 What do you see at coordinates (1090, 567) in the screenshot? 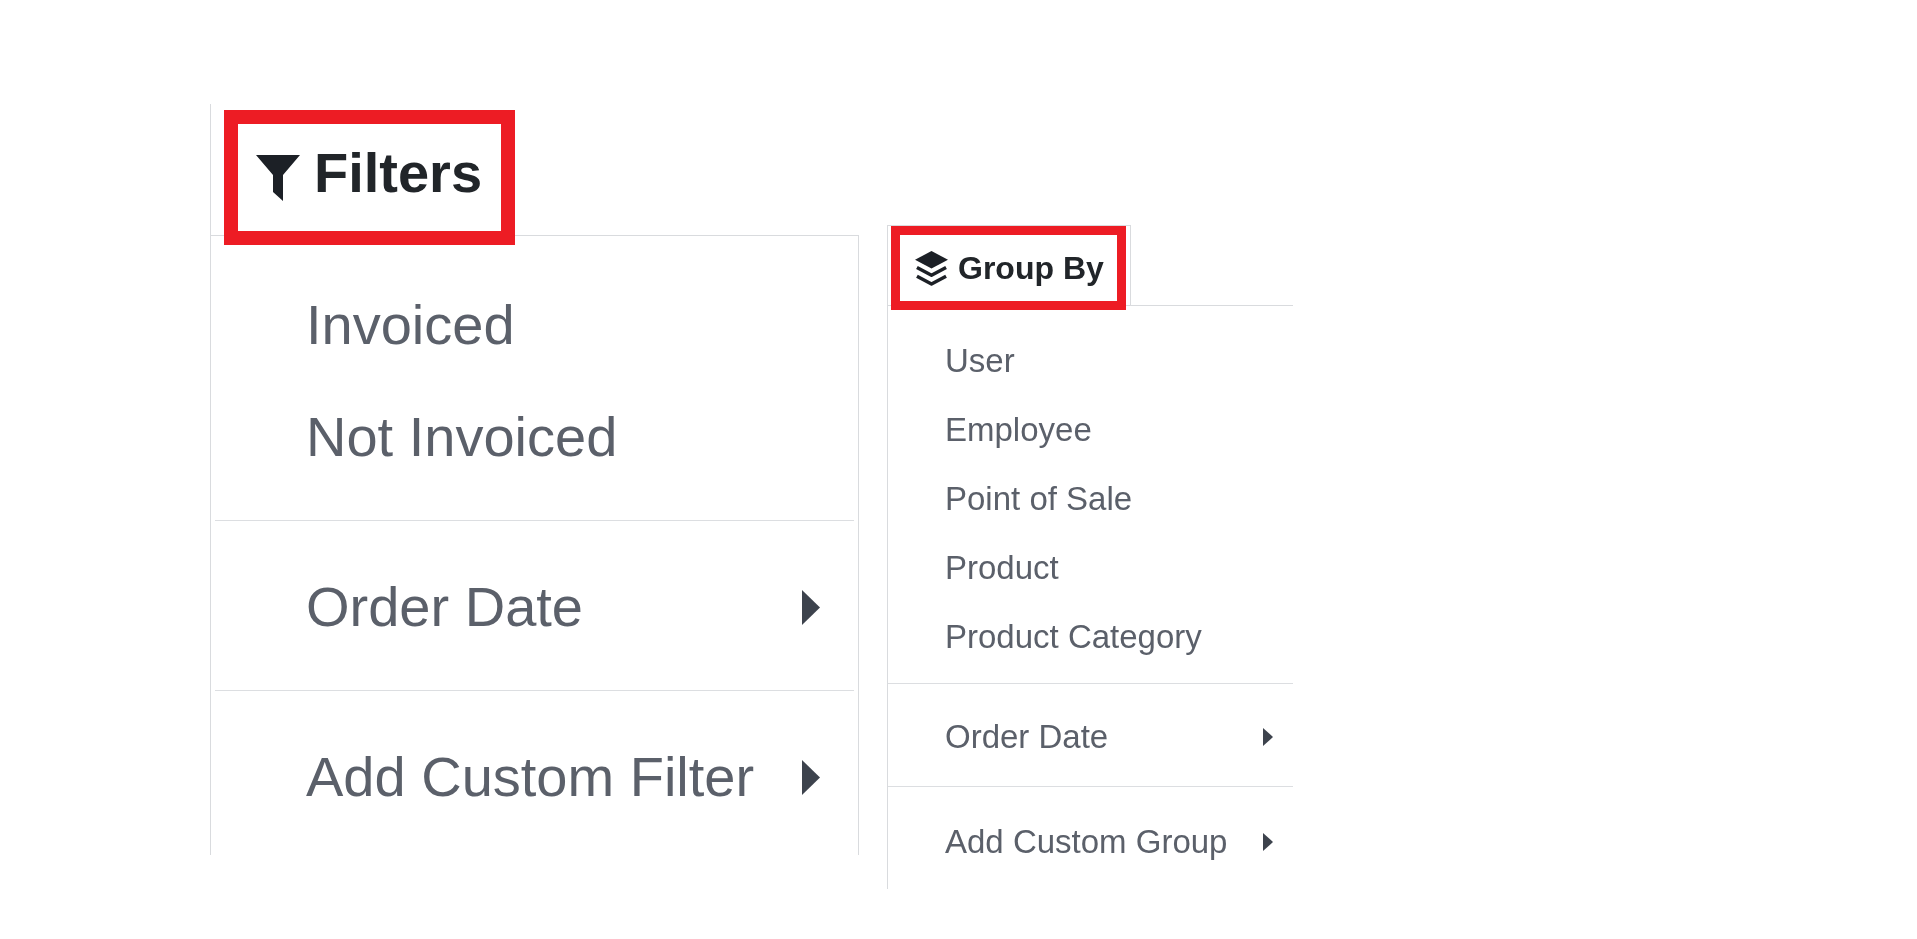
I see `menu-item: Product` at bounding box center [1090, 567].